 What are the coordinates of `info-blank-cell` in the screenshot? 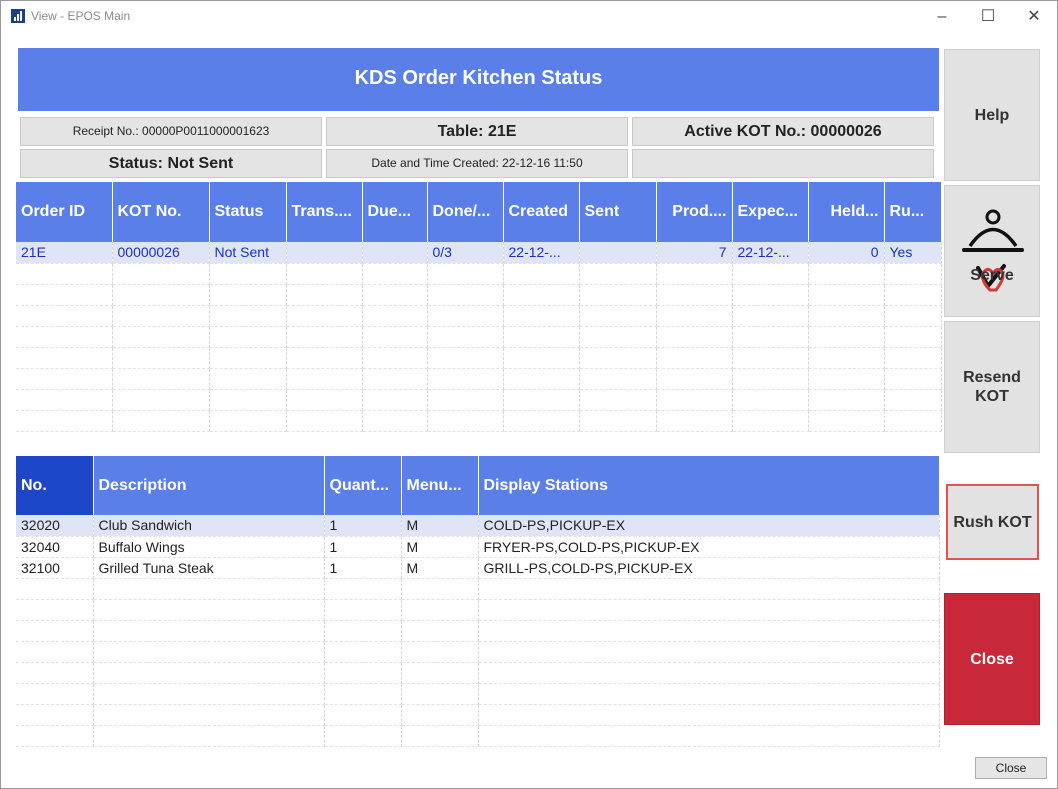 It's located at (783, 163).